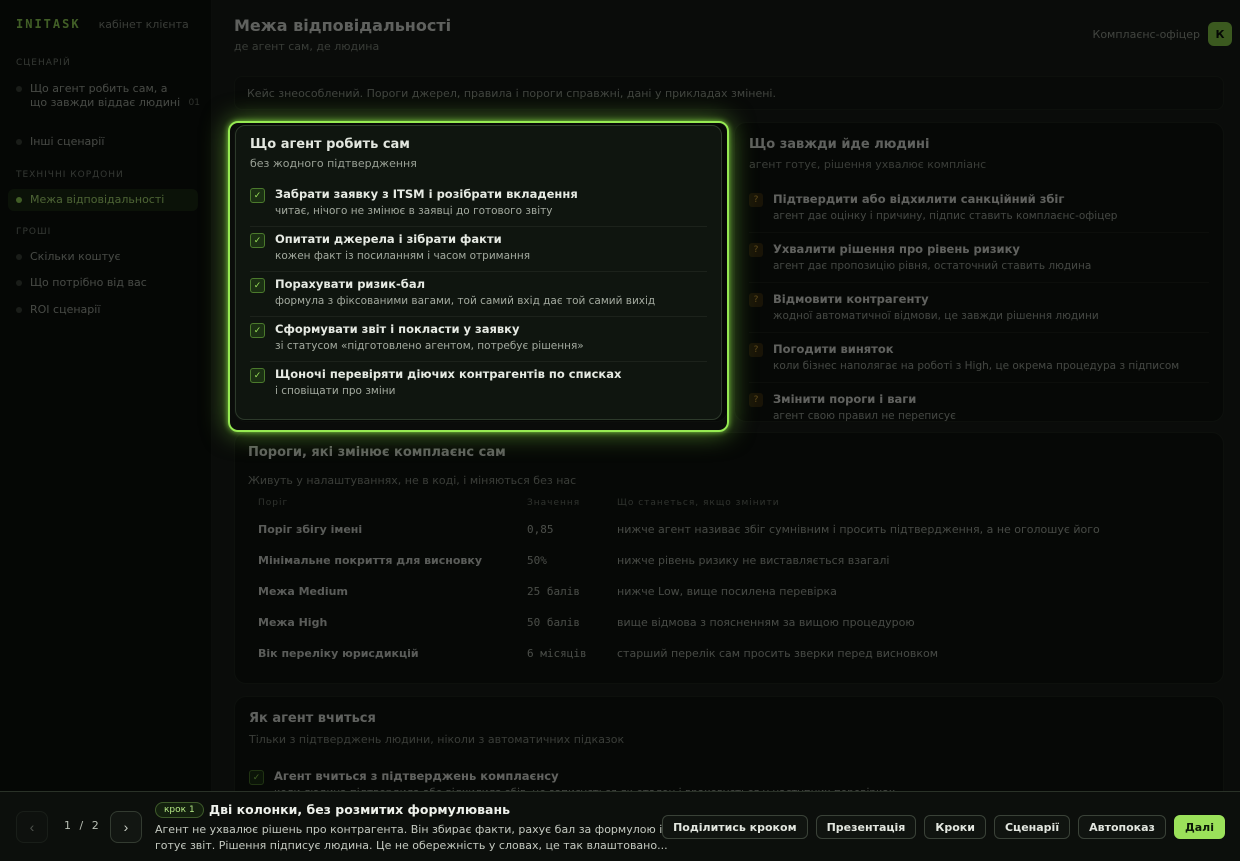  What do you see at coordinates (312, 718) in the screenshot?
I see `learning-title: Як агент вчиться` at bounding box center [312, 718].